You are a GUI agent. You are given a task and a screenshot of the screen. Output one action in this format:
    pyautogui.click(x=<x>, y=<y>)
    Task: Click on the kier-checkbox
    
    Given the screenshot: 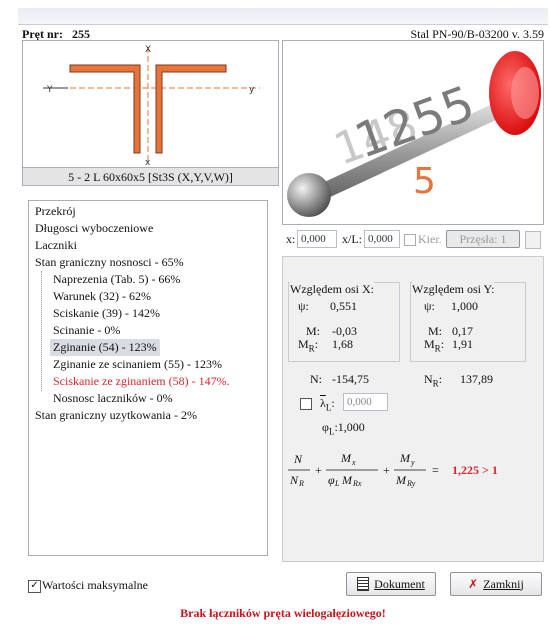 What is the action you would take?
    pyautogui.click(x=410, y=240)
    